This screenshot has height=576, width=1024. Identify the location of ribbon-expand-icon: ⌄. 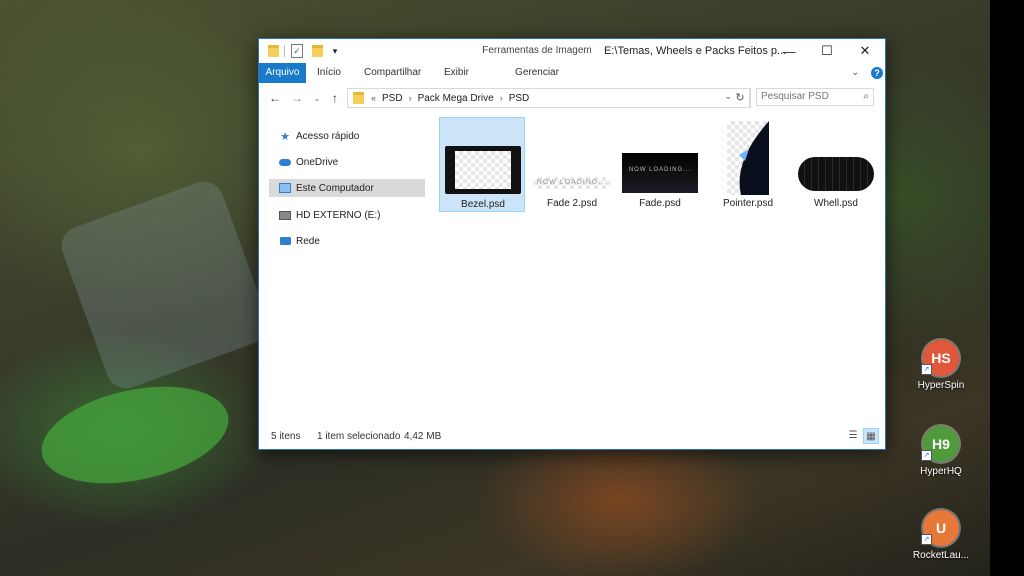
(855, 72).